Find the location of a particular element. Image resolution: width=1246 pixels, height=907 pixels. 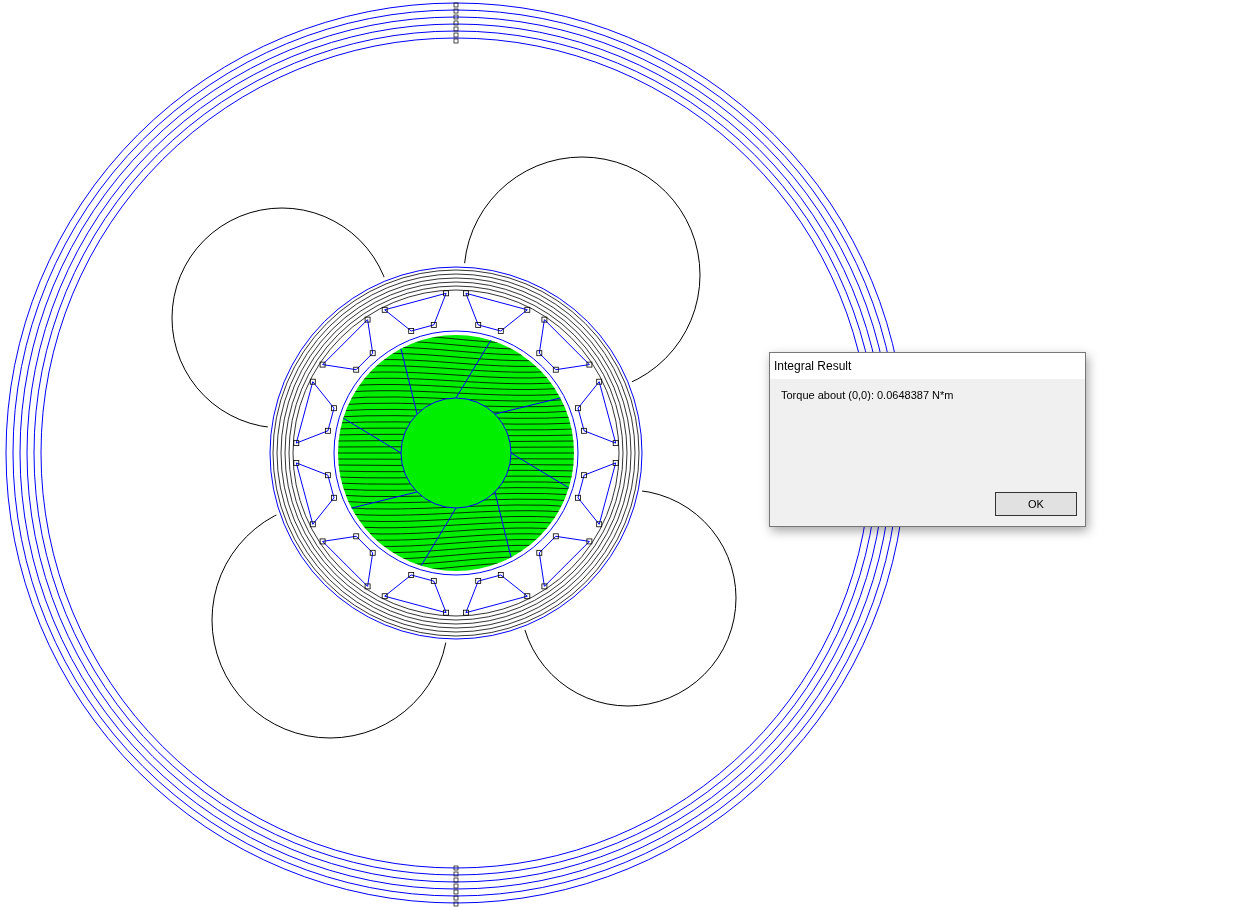

dialog-title: Integral Result is located at coordinates (927, 366).